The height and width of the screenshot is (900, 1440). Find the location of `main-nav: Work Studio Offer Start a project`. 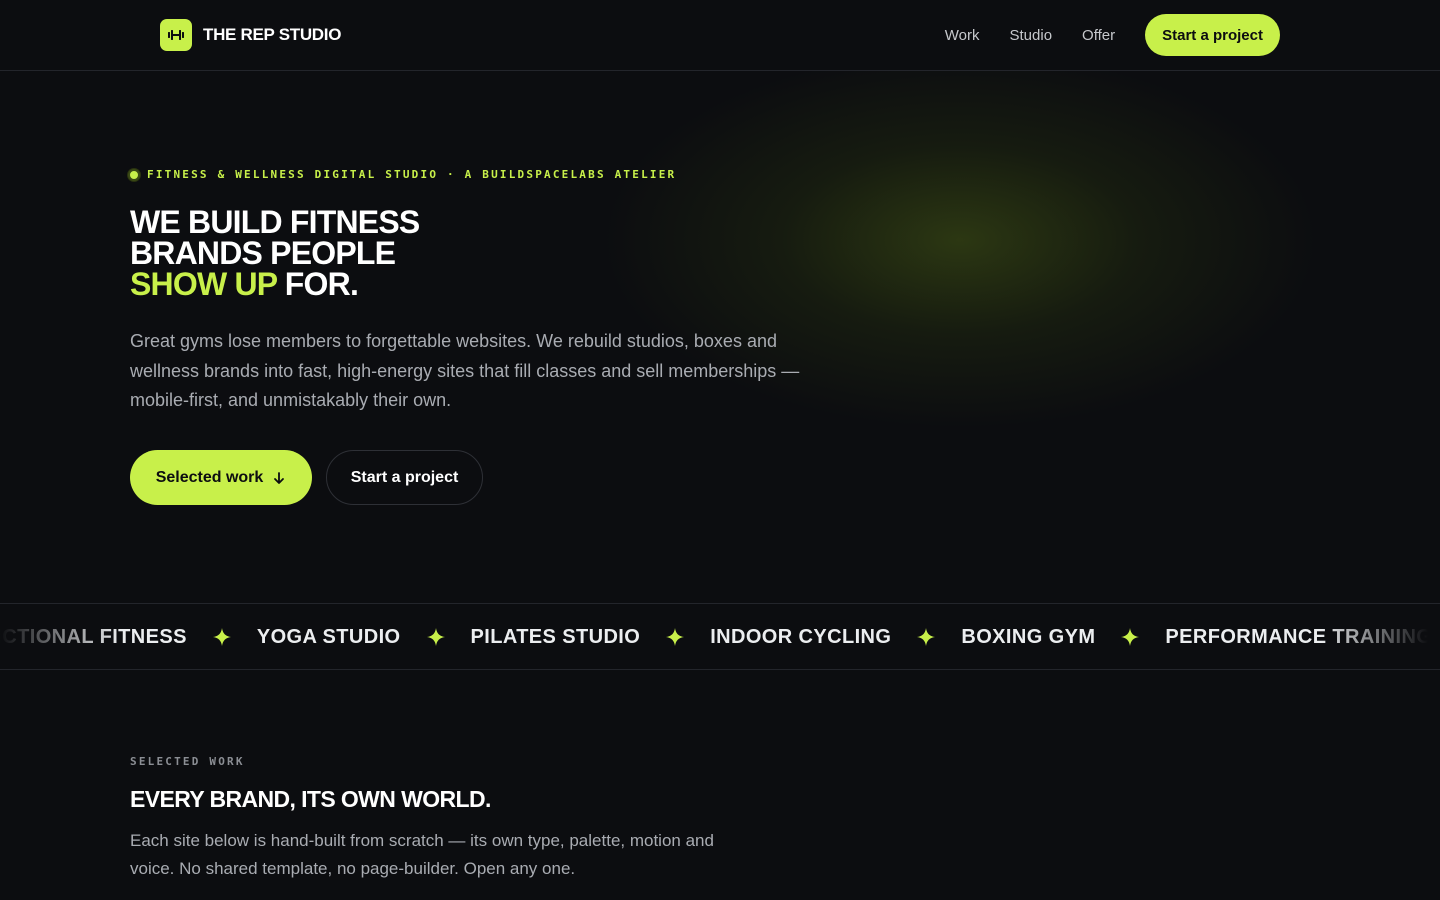

main-nav: Work Studio Offer Start a project is located at coordinates (1112, 35).